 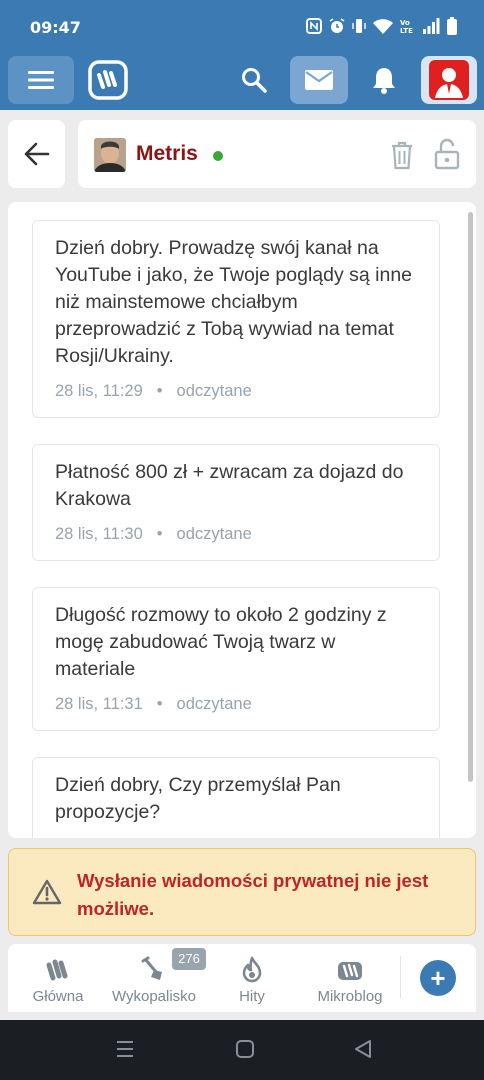 What do you see at coordinates (58, 996) in the screenshot?
I see `nav-label: Główna` at bounding box center [58, 996].